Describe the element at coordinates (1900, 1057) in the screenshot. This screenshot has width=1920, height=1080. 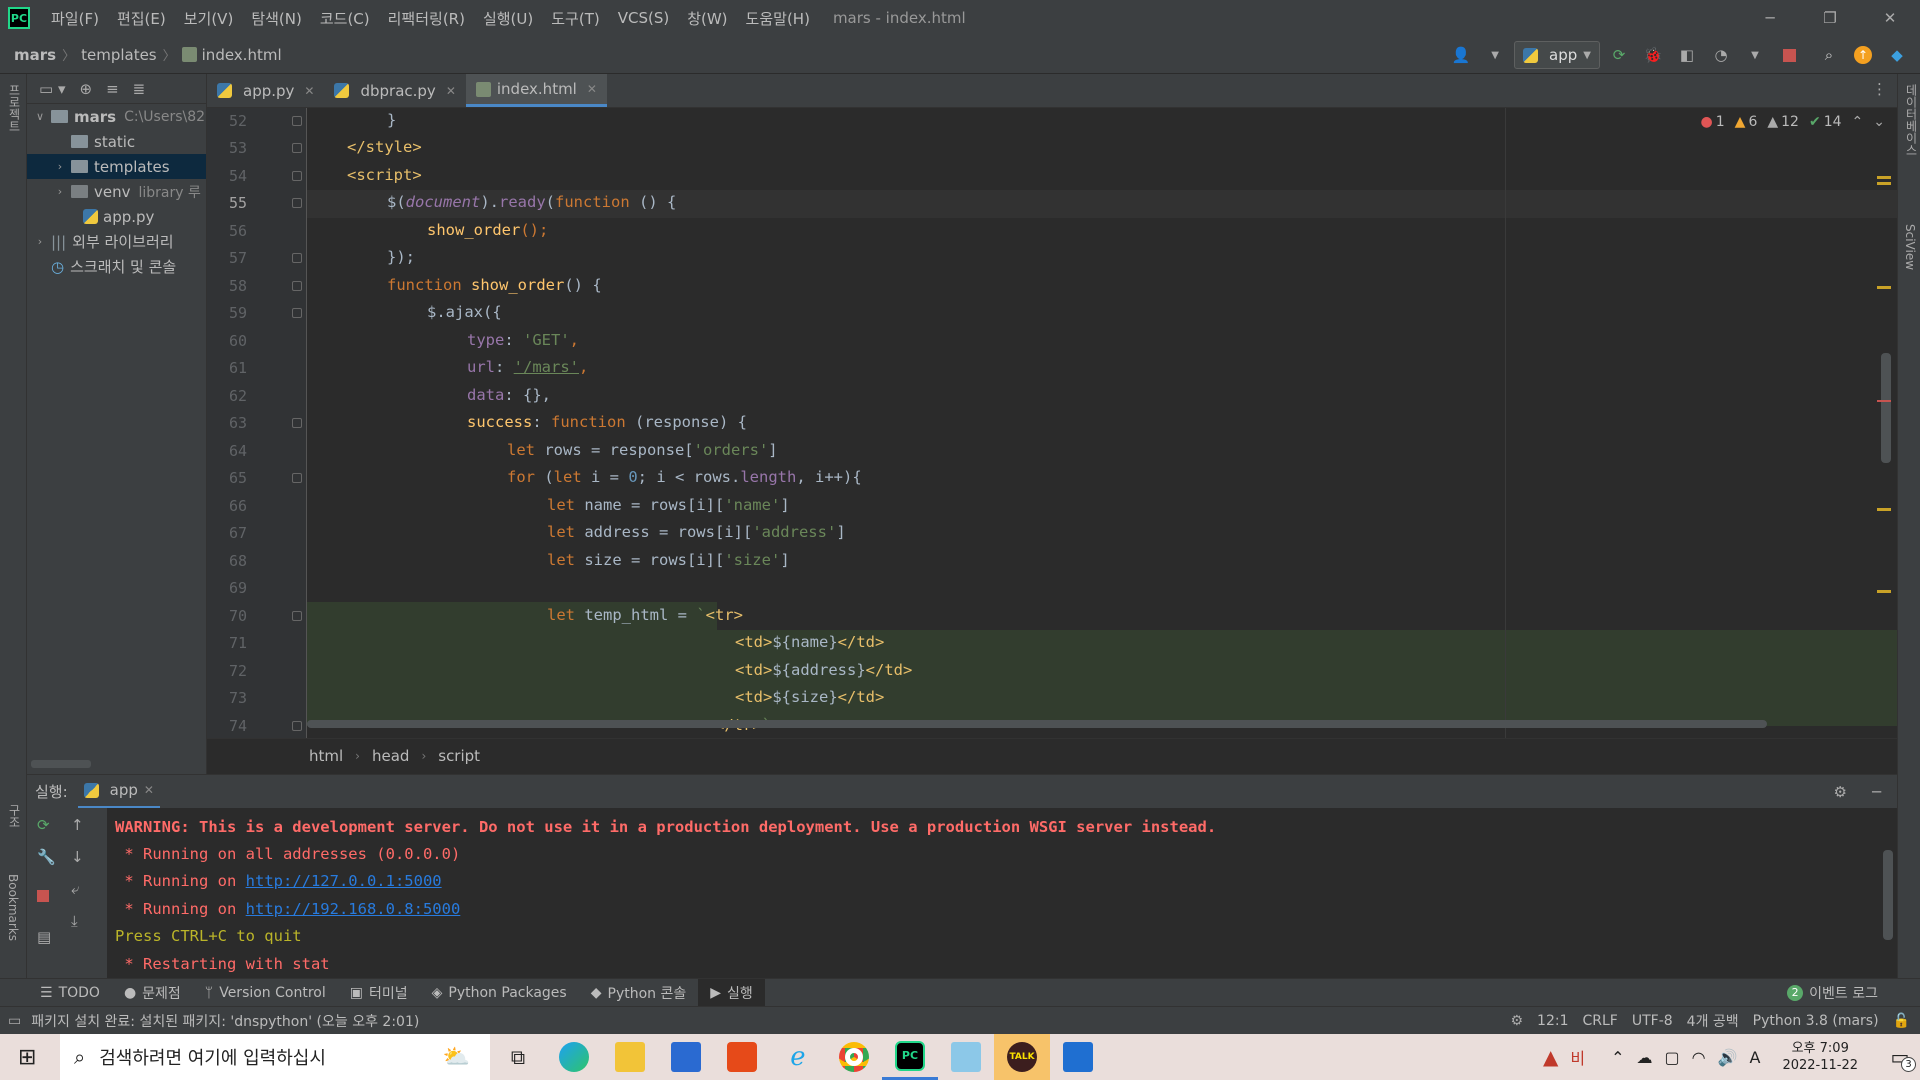
I see `notification-center: ▭ 3` at that location.